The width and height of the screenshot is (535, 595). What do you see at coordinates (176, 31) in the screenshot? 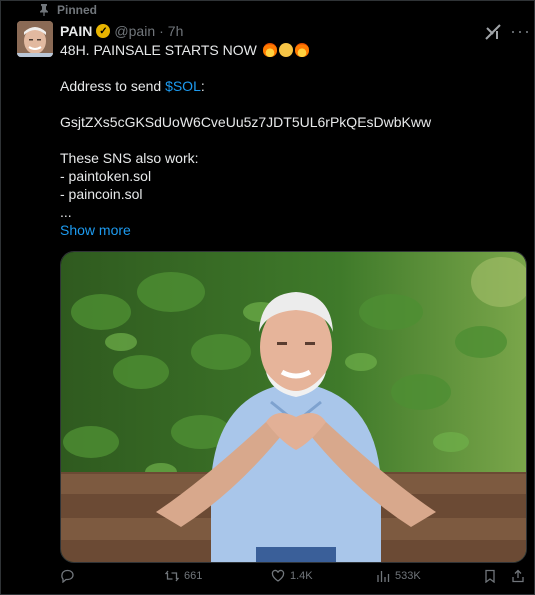
I see `timestamp: 7h` at bounding box center [176, 31].